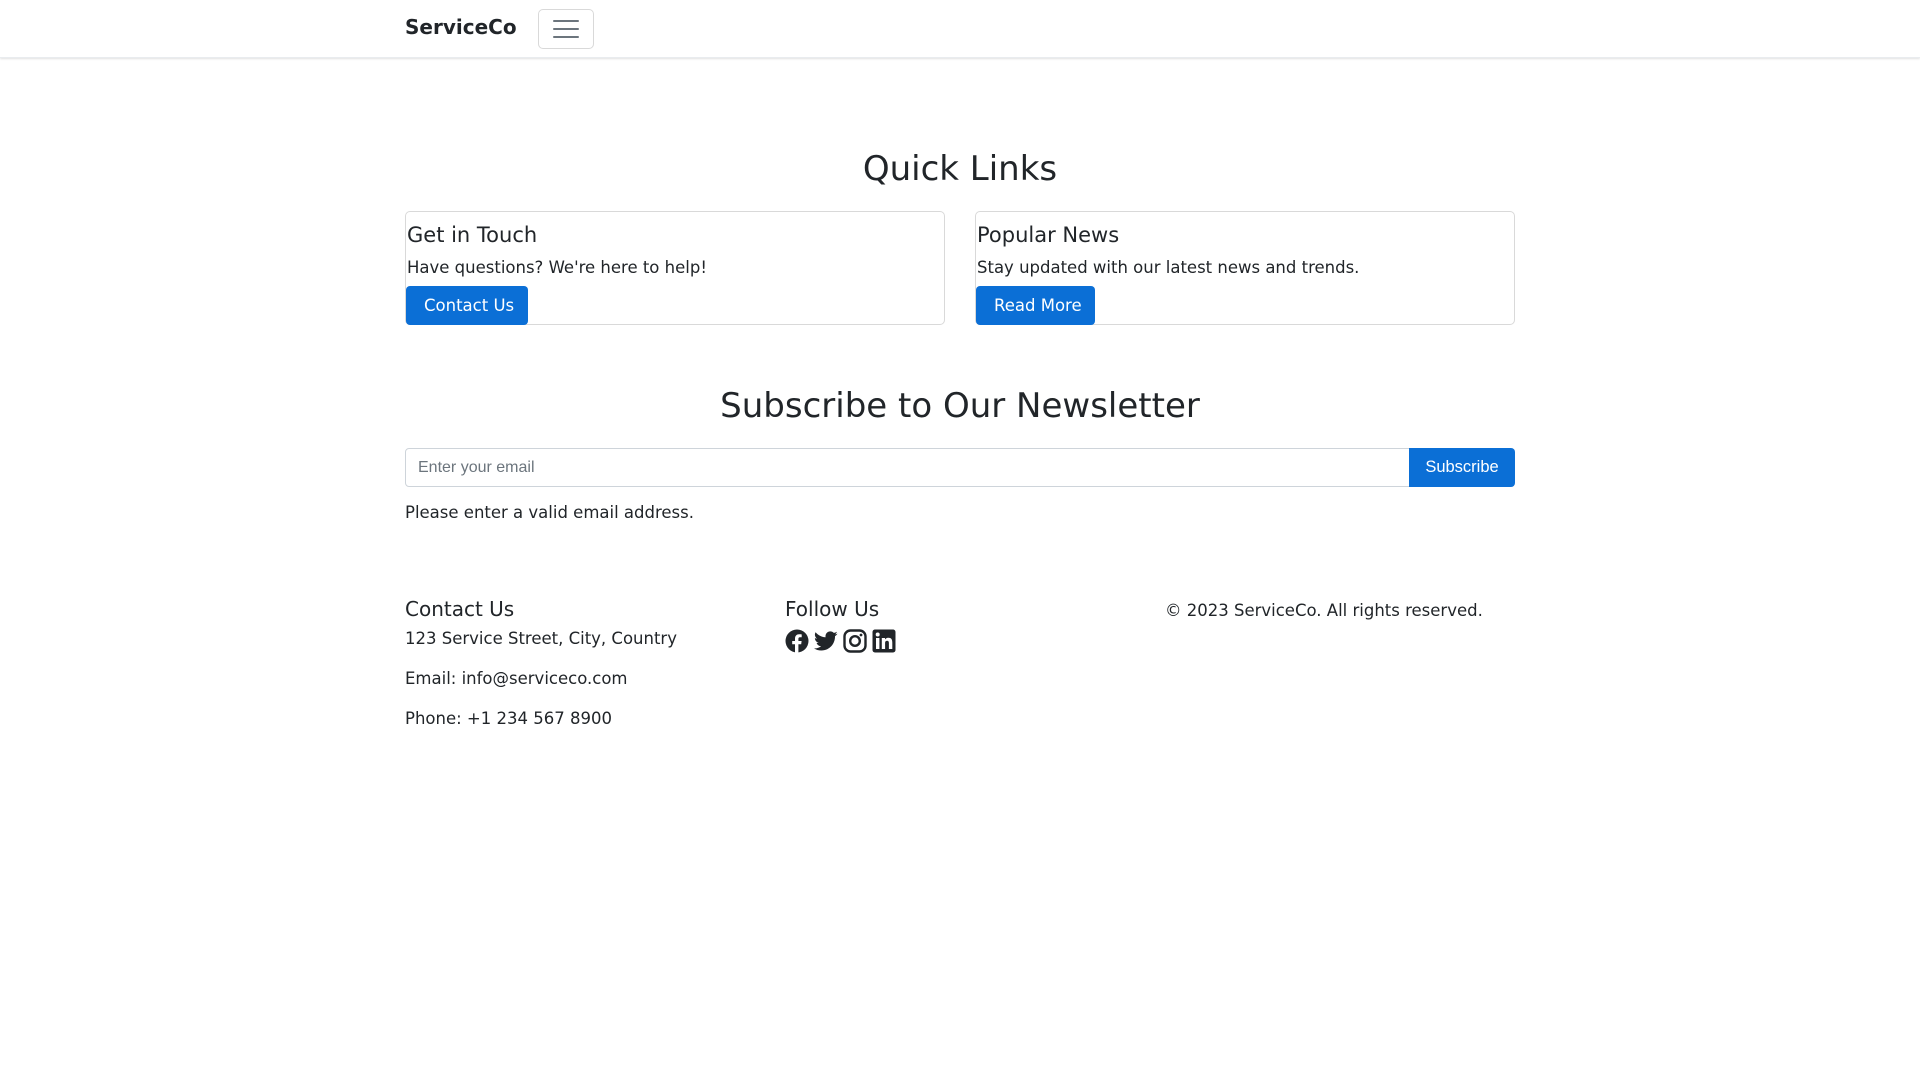 This screenshot has height=1080, width=1920. I want to click on newsletter-title: Subscribe to Our Newsletter, so click(960, 406).